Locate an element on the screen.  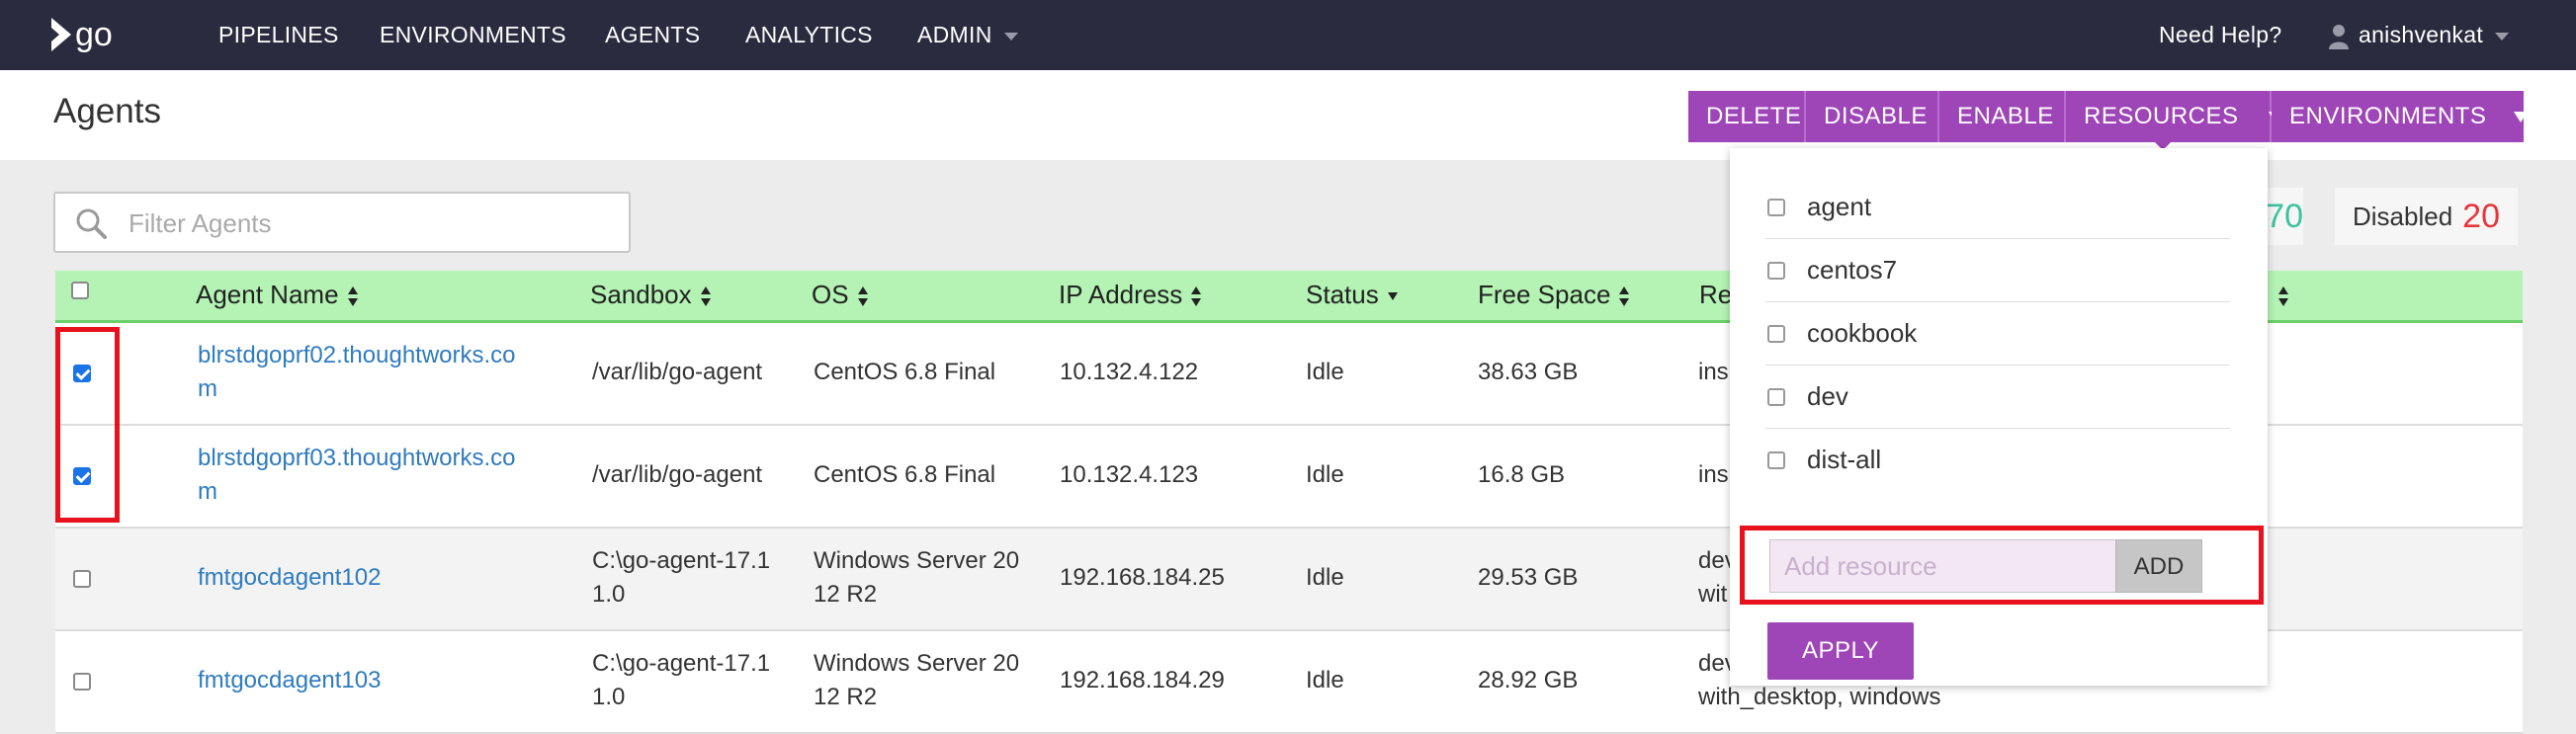
header-ip-address: IP Address is located at coordinates (1130, 296).